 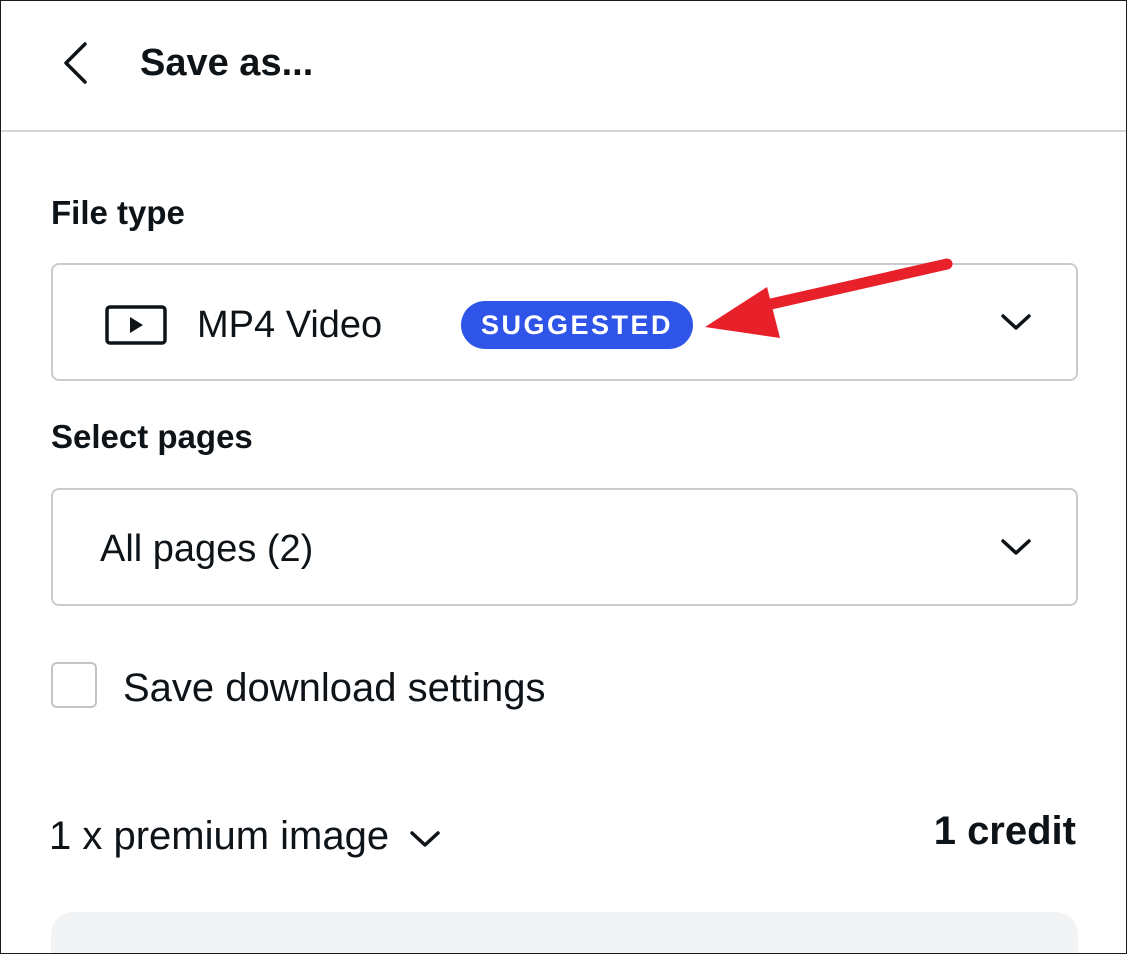 What do you see at coordinates (118, 212) in the screenshot?
I see `file-type-label: File type` at bounding box center [118, 212].